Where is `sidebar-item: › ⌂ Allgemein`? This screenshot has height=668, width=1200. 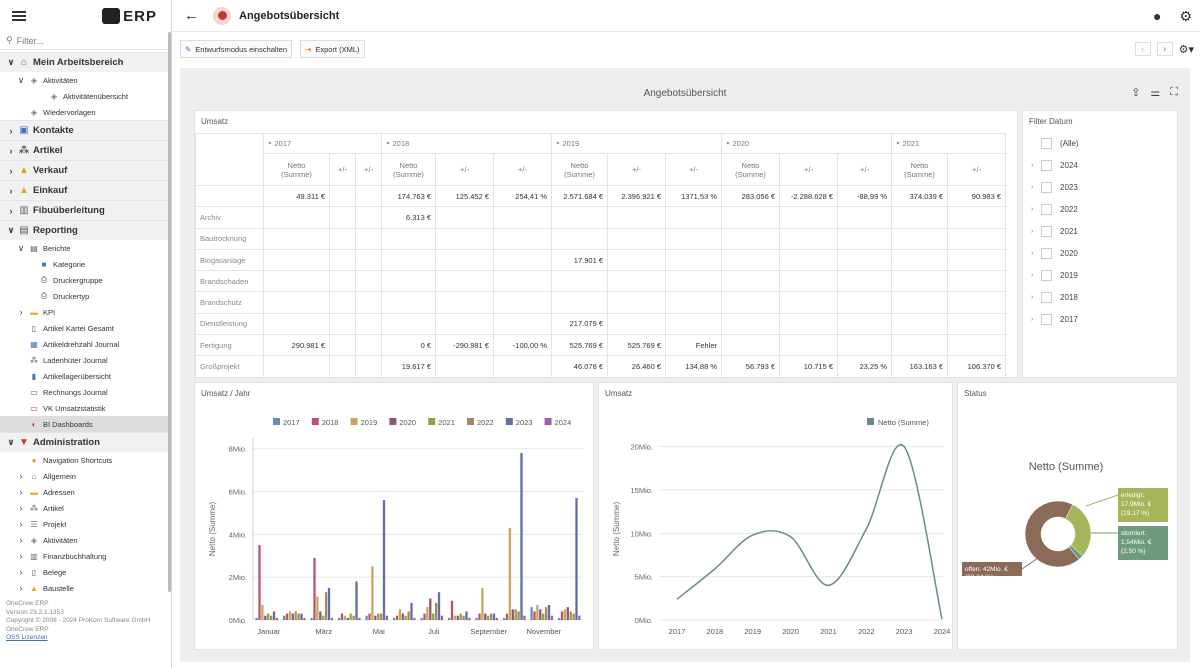 sidebar-item: › ⌂ Allgemein is located at coordinates (85, 476).